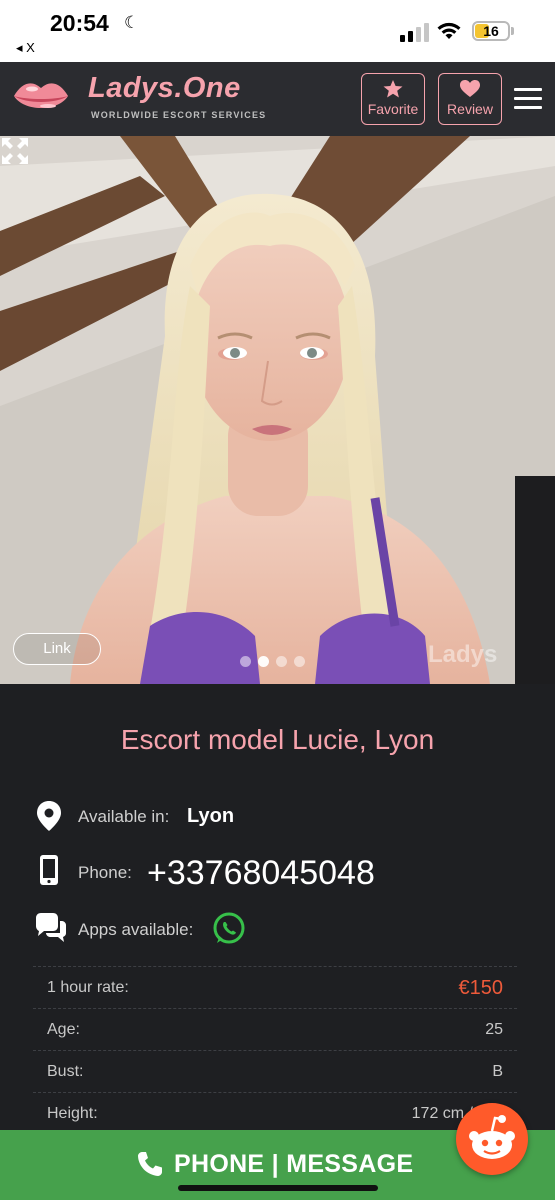  I want to click on battery-percent: 16, so click(491, 31).